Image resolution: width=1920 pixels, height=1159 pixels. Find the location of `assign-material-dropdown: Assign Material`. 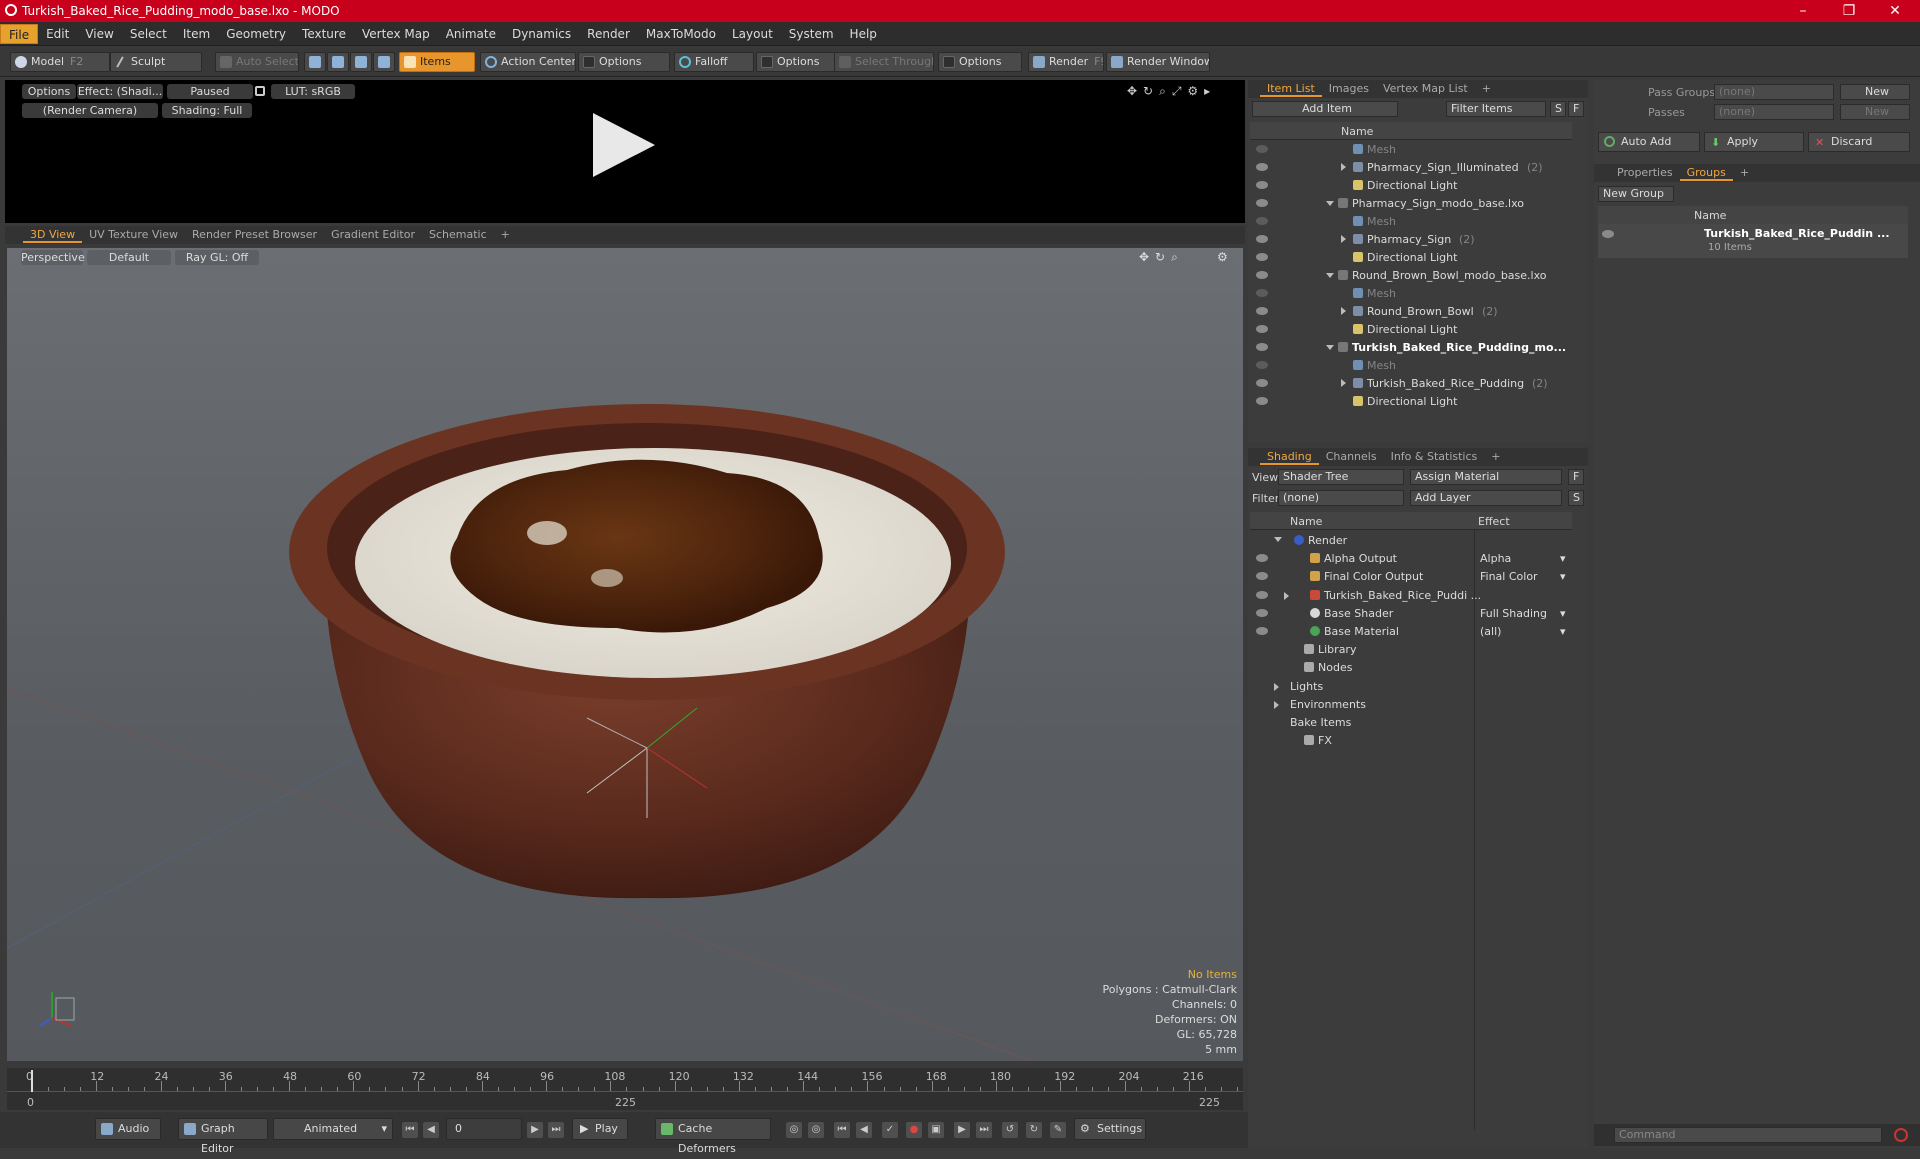

assign-material-dropdown: Assign Material is located at coordinates (1486, 477).